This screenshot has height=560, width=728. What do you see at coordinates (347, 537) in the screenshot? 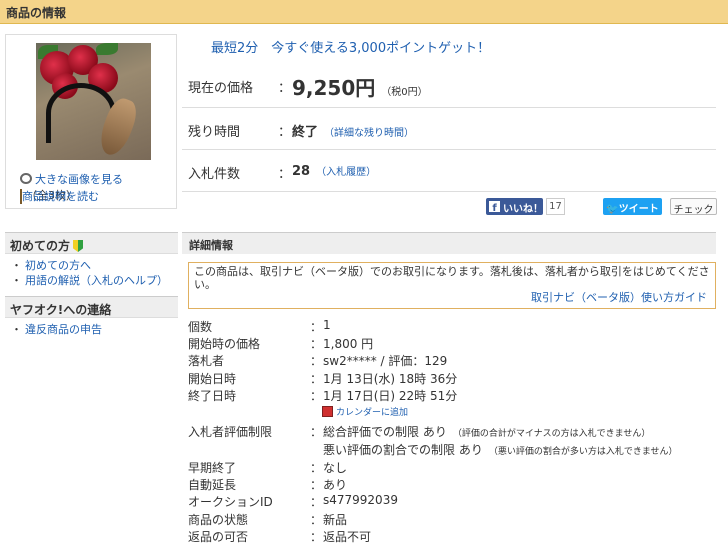
I see `detail-value: 返品不可` at bounding box center [347, 537].